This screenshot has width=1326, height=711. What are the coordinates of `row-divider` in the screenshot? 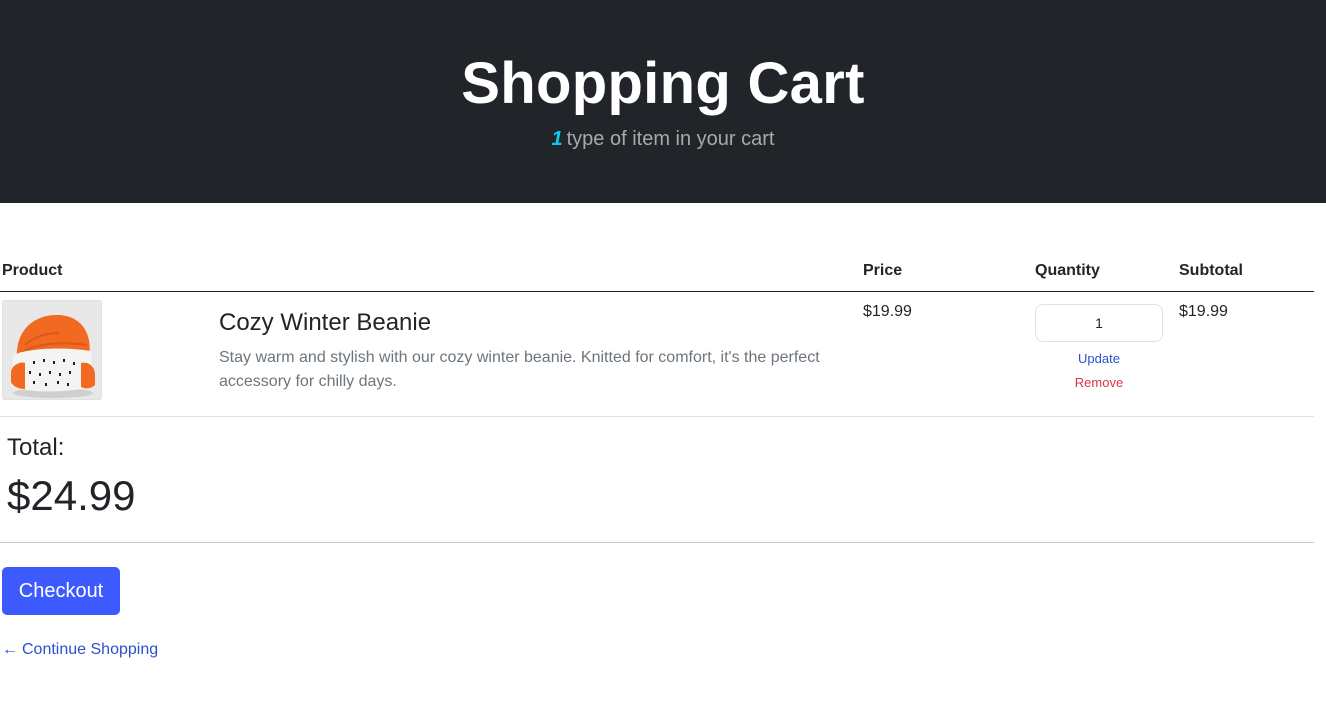 It's located at (657, 416).